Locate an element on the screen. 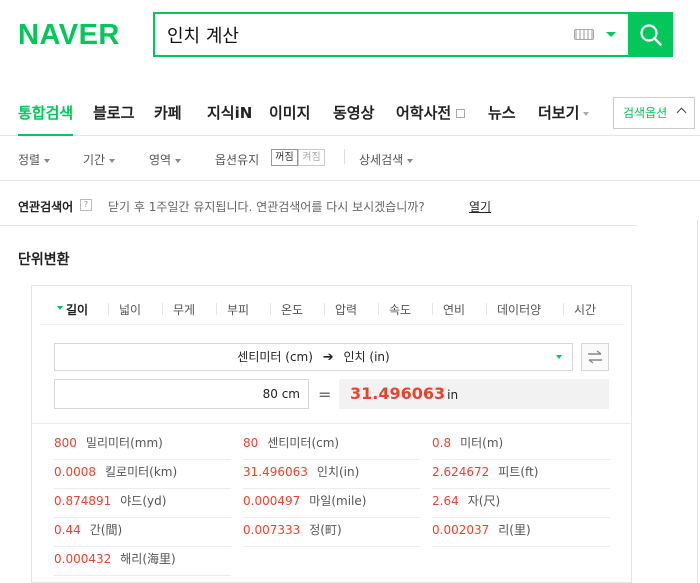 The height and width of the screenshot is (583, 700). toggle-on: 켜짐 is located at coordinates (311, 157).